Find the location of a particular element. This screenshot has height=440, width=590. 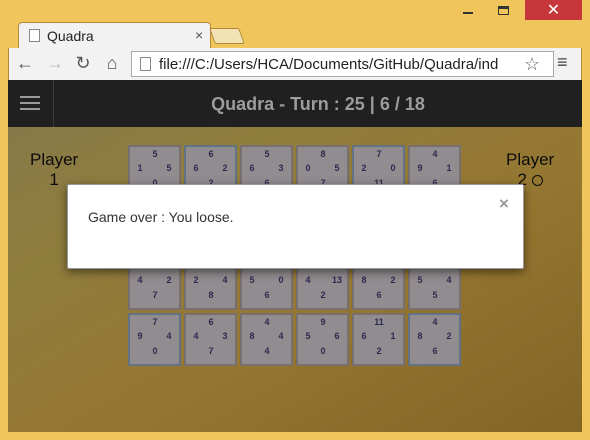

browser-tab: Quadra × is located at coordinates (114, 35).